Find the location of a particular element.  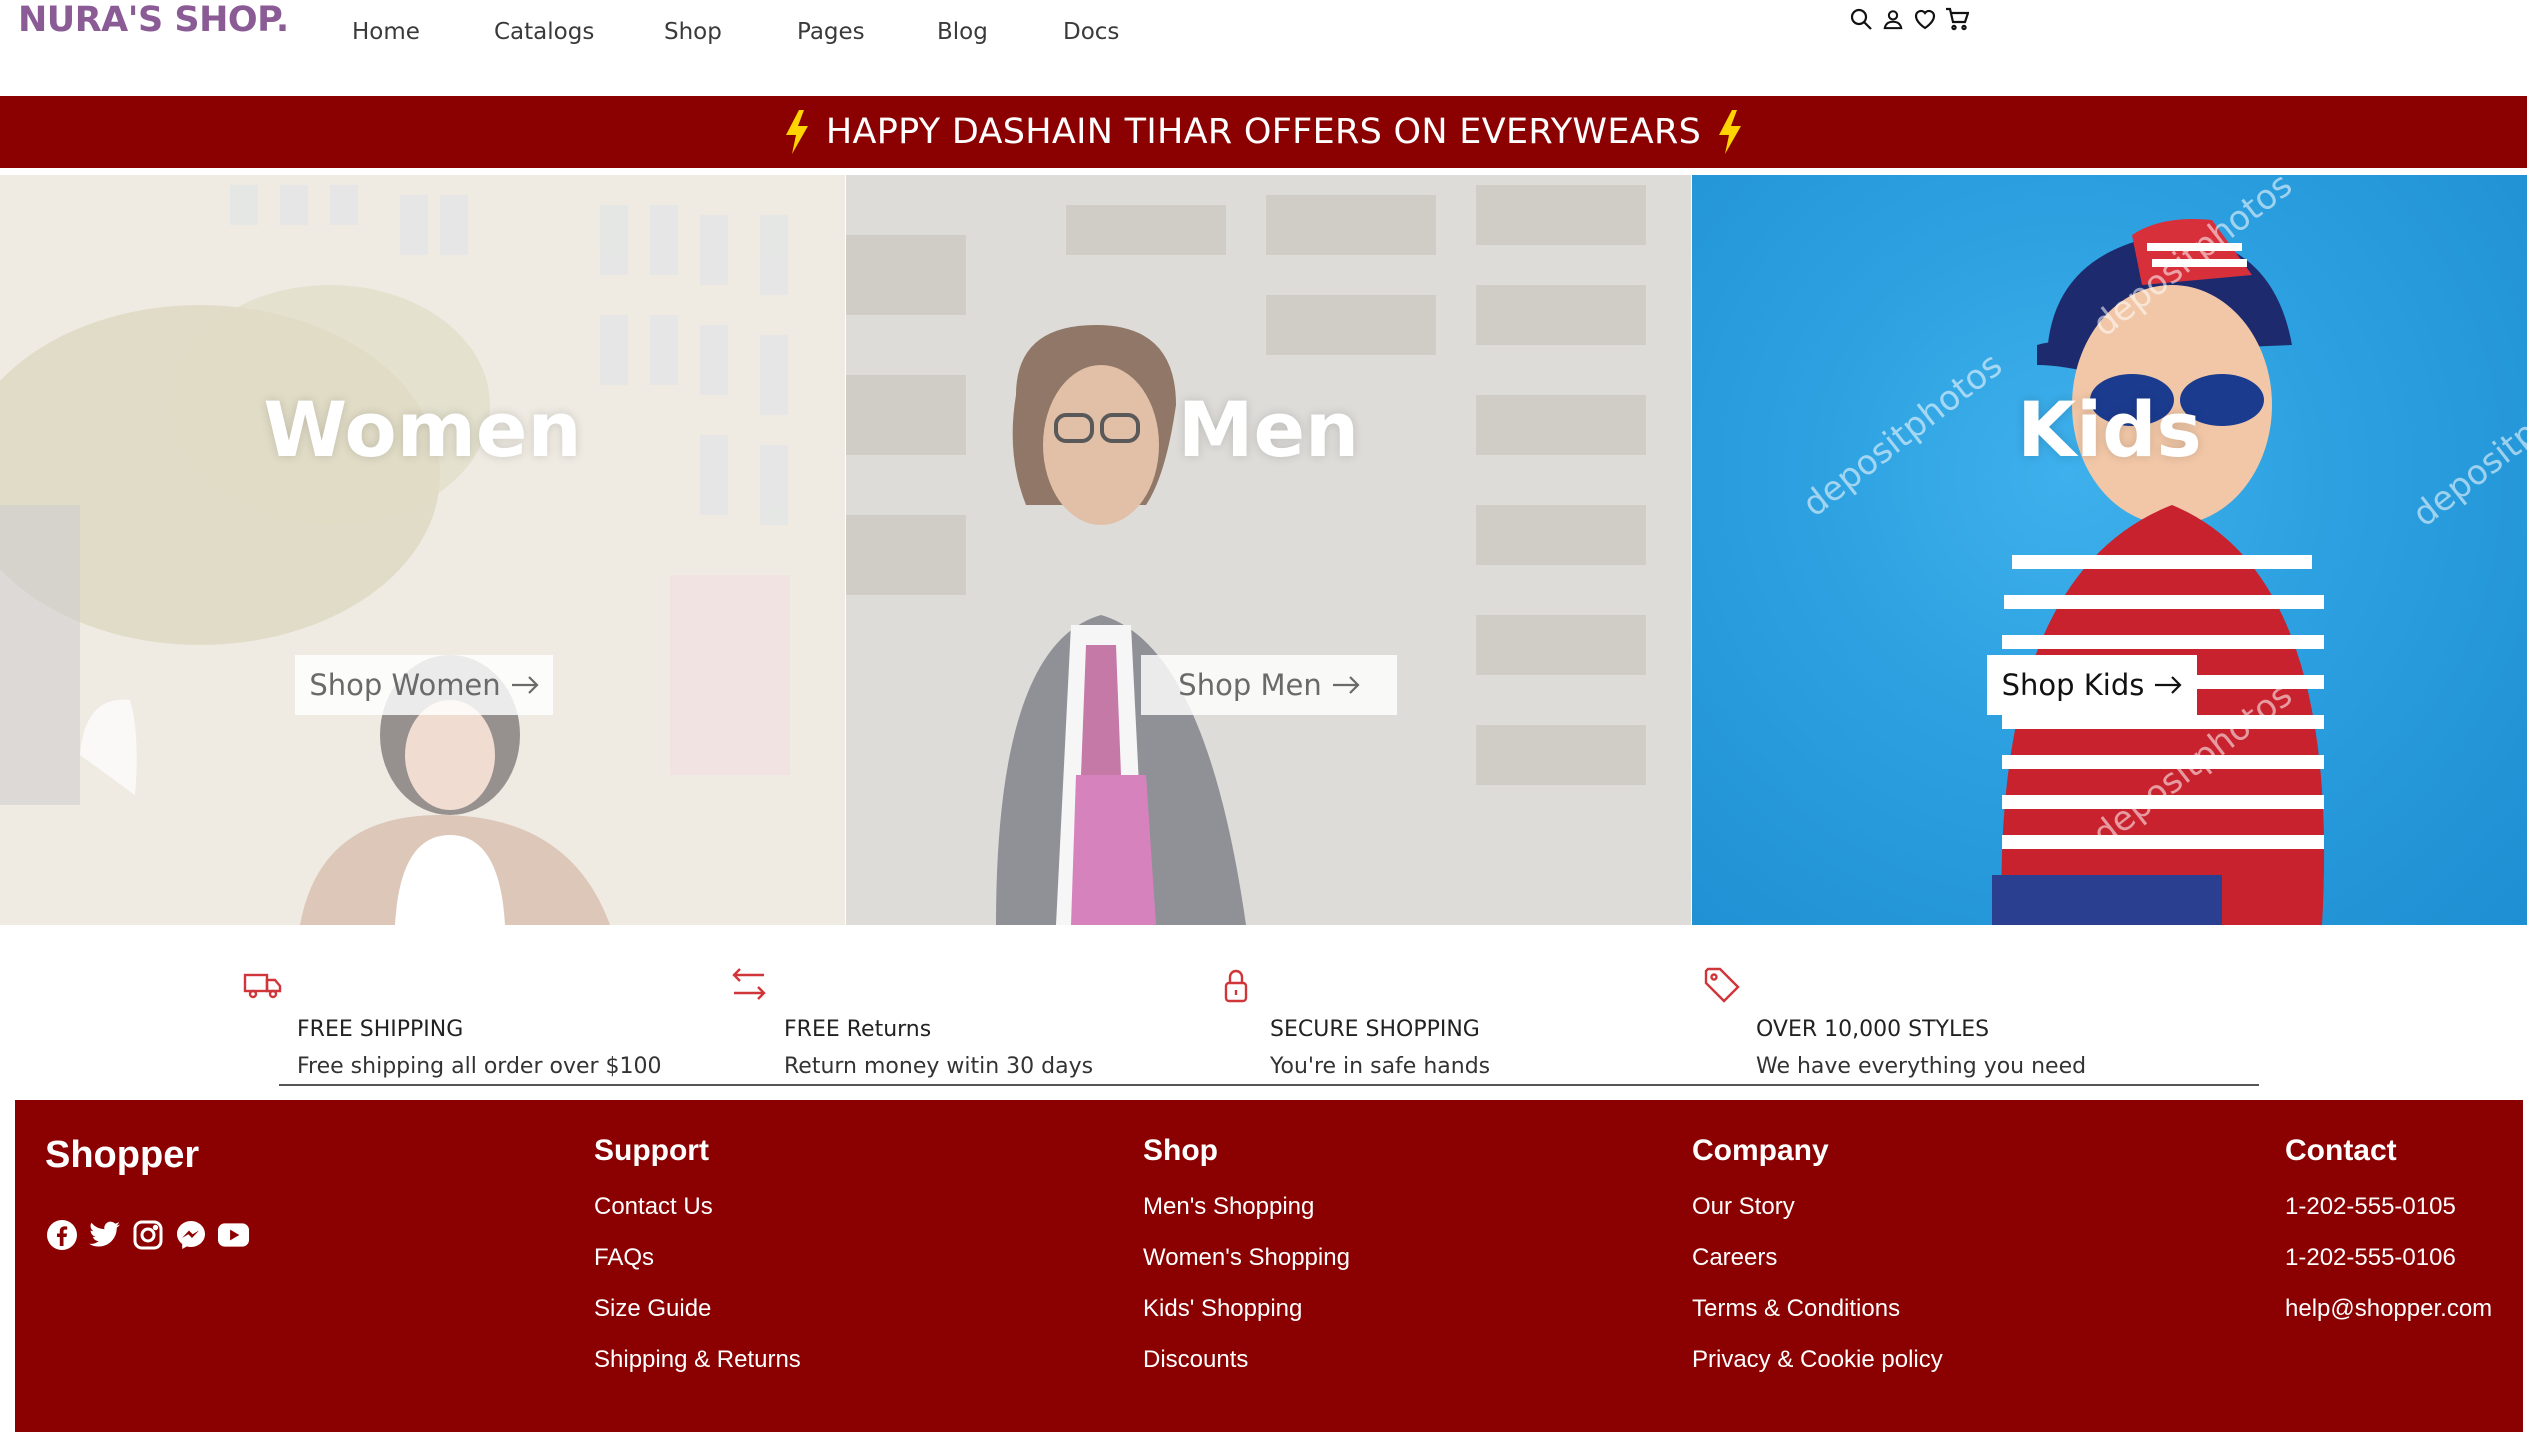

feature-desc: We have everything you need is located at coordinates (1921, 1066).